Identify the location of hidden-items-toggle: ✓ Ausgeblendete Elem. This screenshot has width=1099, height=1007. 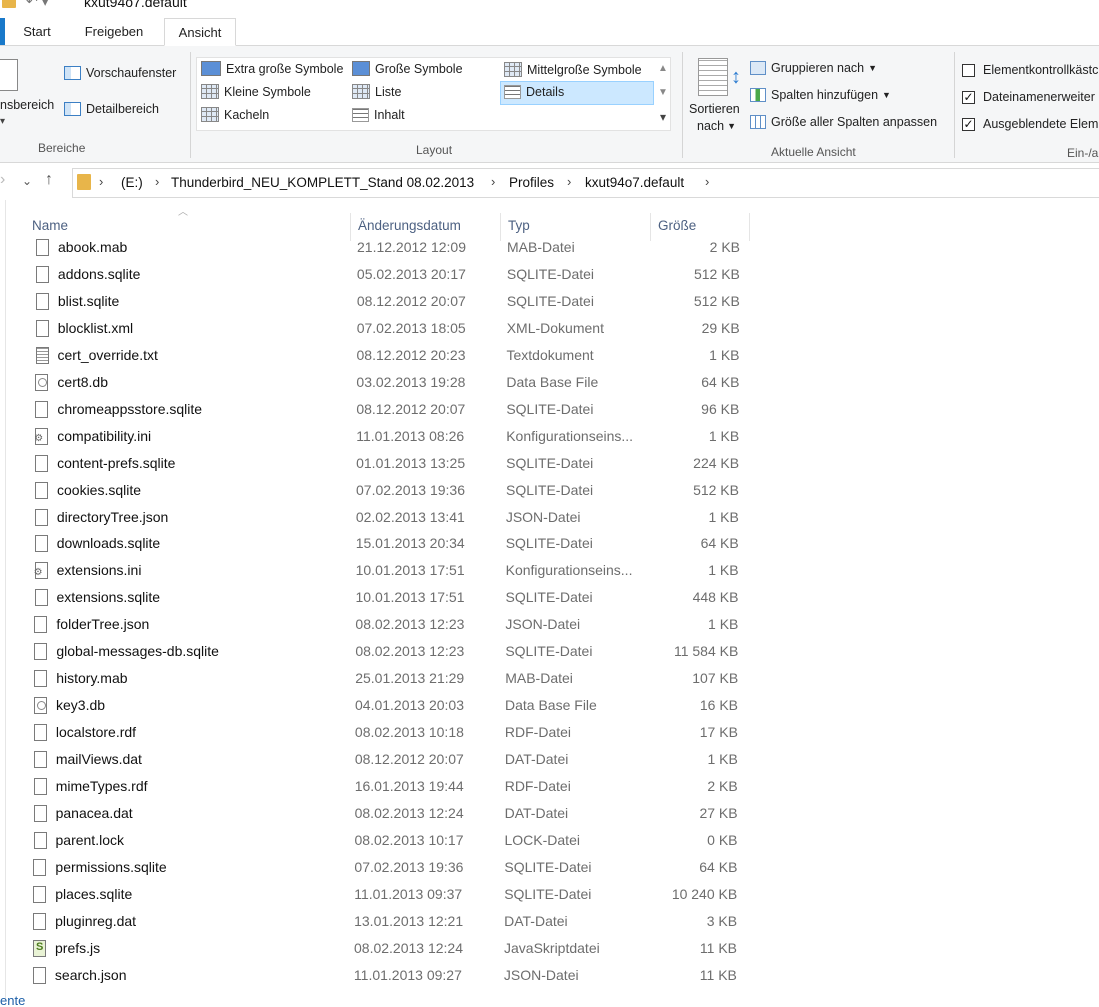
(1030, 124).